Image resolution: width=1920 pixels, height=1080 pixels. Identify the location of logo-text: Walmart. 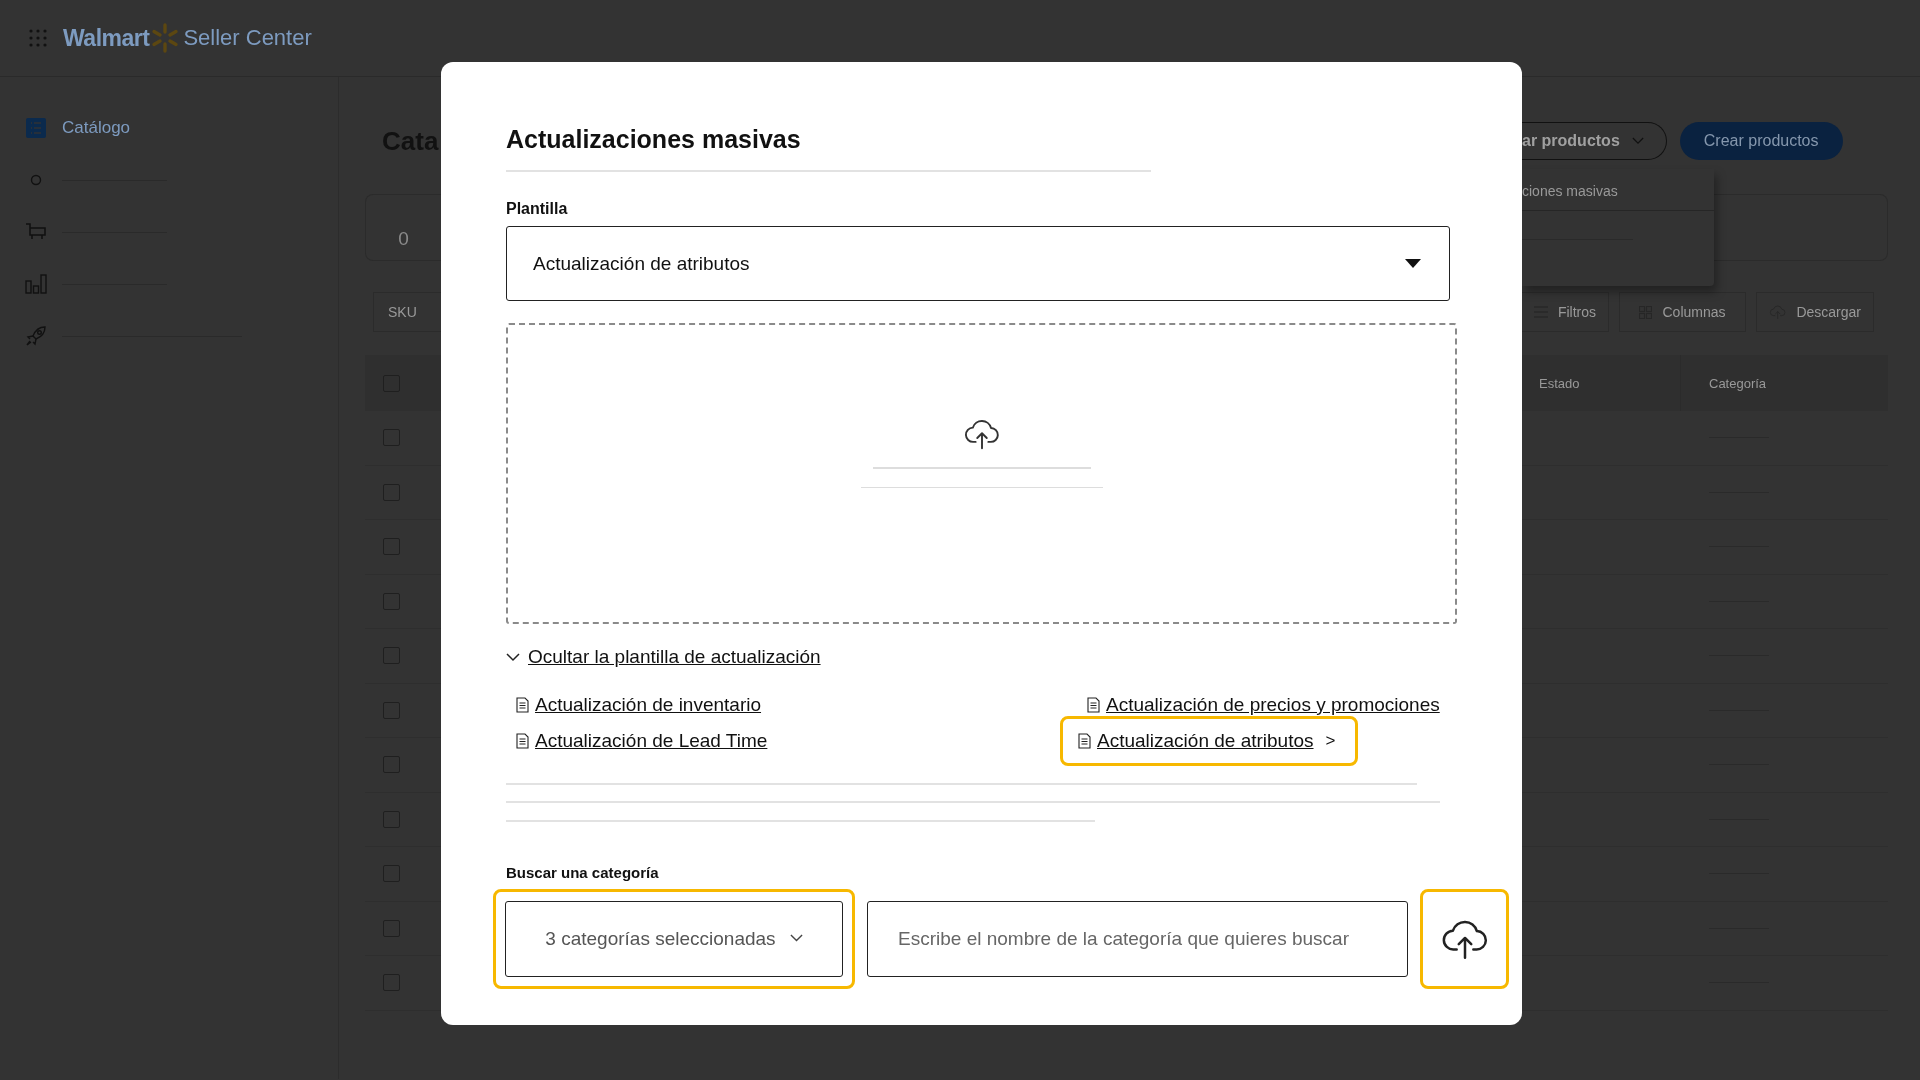
(106, 38).